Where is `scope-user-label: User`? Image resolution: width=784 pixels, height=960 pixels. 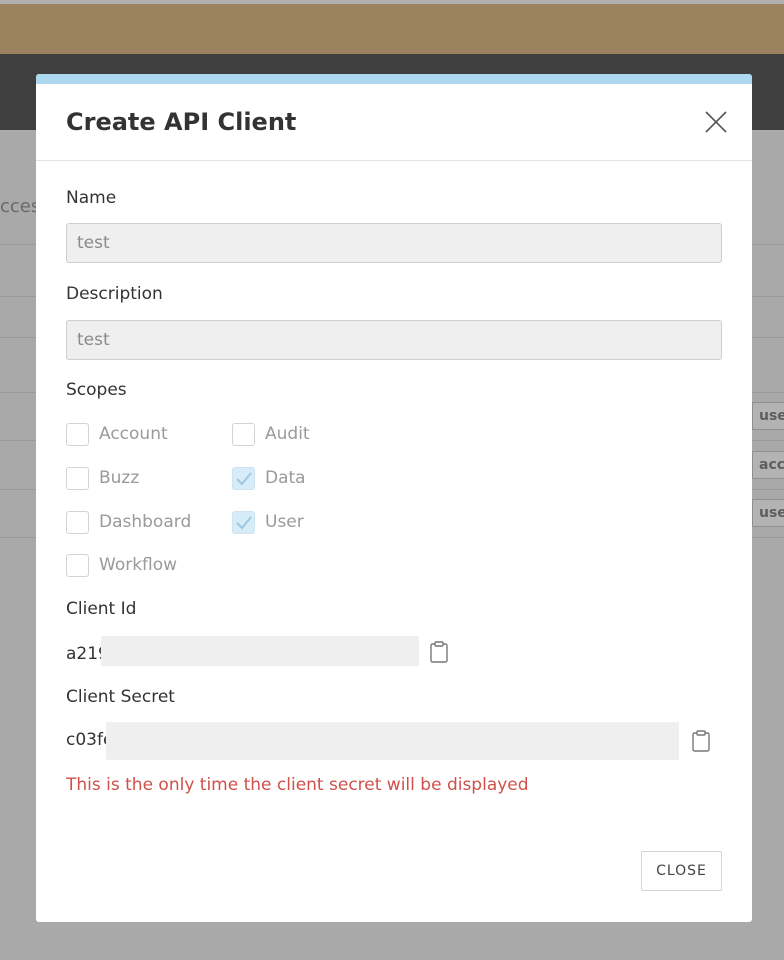 scope-user-label: User is located at coordinates (284, 522).